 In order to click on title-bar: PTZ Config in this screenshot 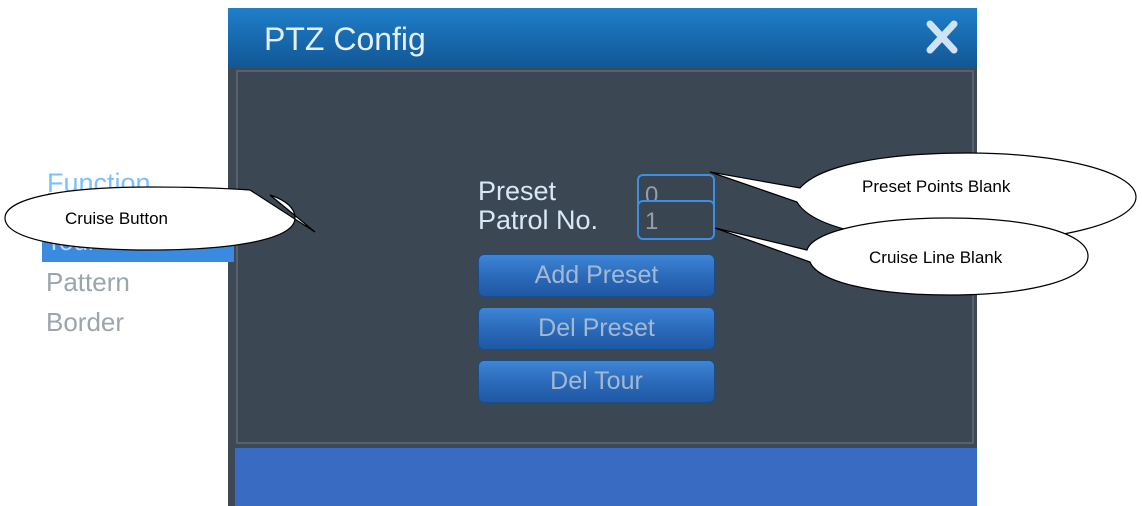, I will do `click(602, 38)`.